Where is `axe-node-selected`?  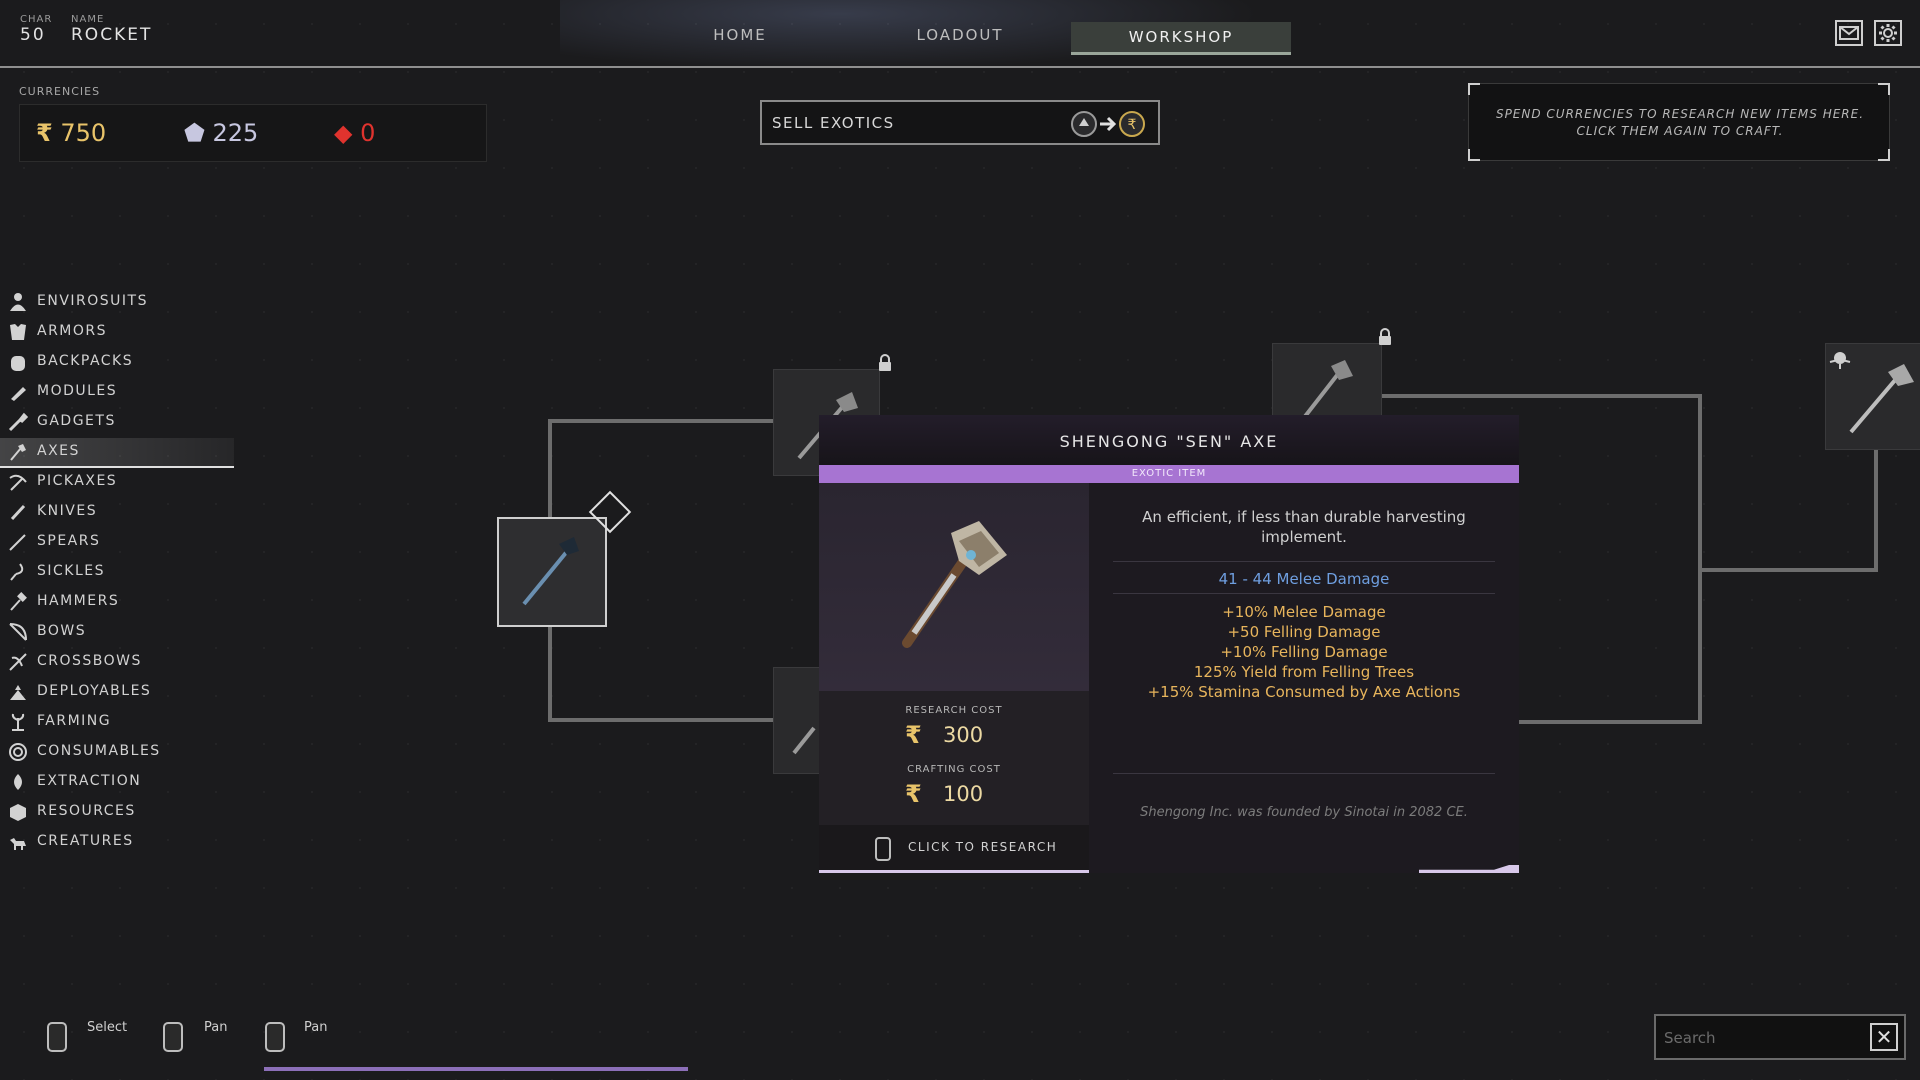
axe-node-selected is located at coordinates (552, 572).